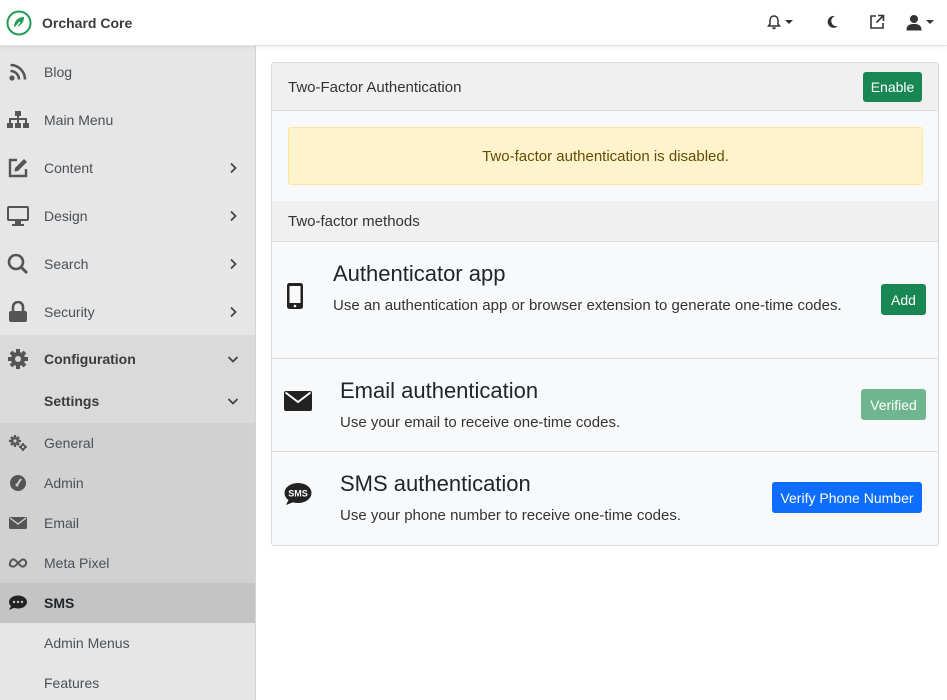 Image resolution: width=947 pixels, height=700 pixels. What do you see at coordinates (19, 23) in the screenshot?
I see `orchard-logo-icon` at bounding box center [19, 23].